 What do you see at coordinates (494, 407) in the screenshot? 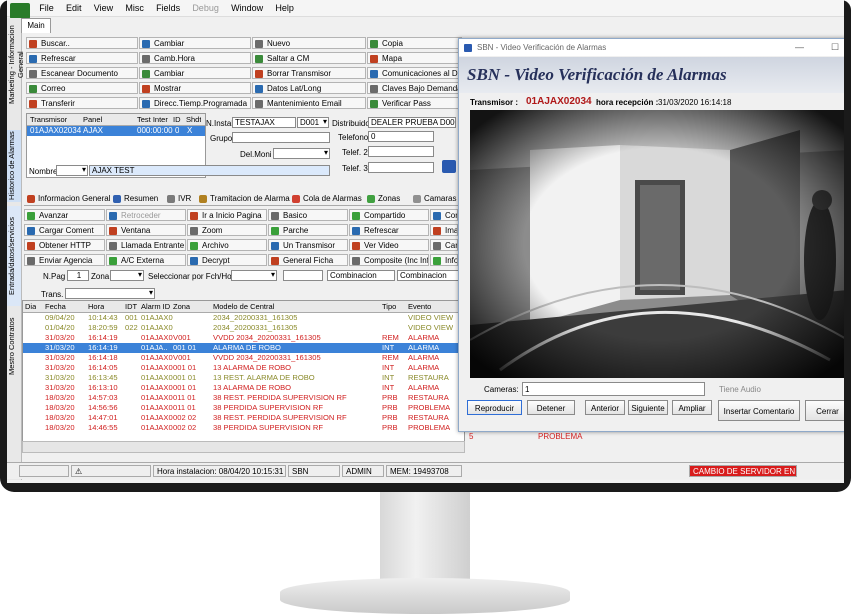
I see `play-button: Reproducir` at bounding box center [494, 407].